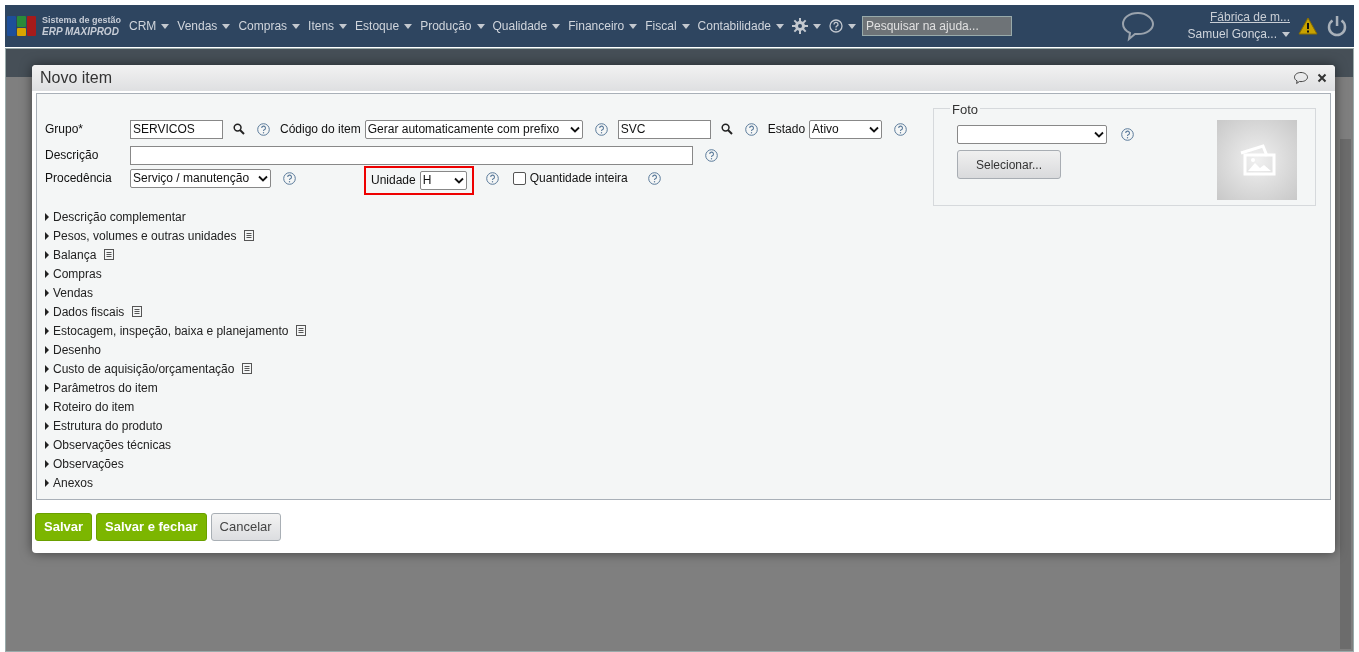 The image size is (1359, 652). What do you see at coordinates (664, 129) in the screenshot?
I see `text-field: SVC` at bounding box center [664, 129].